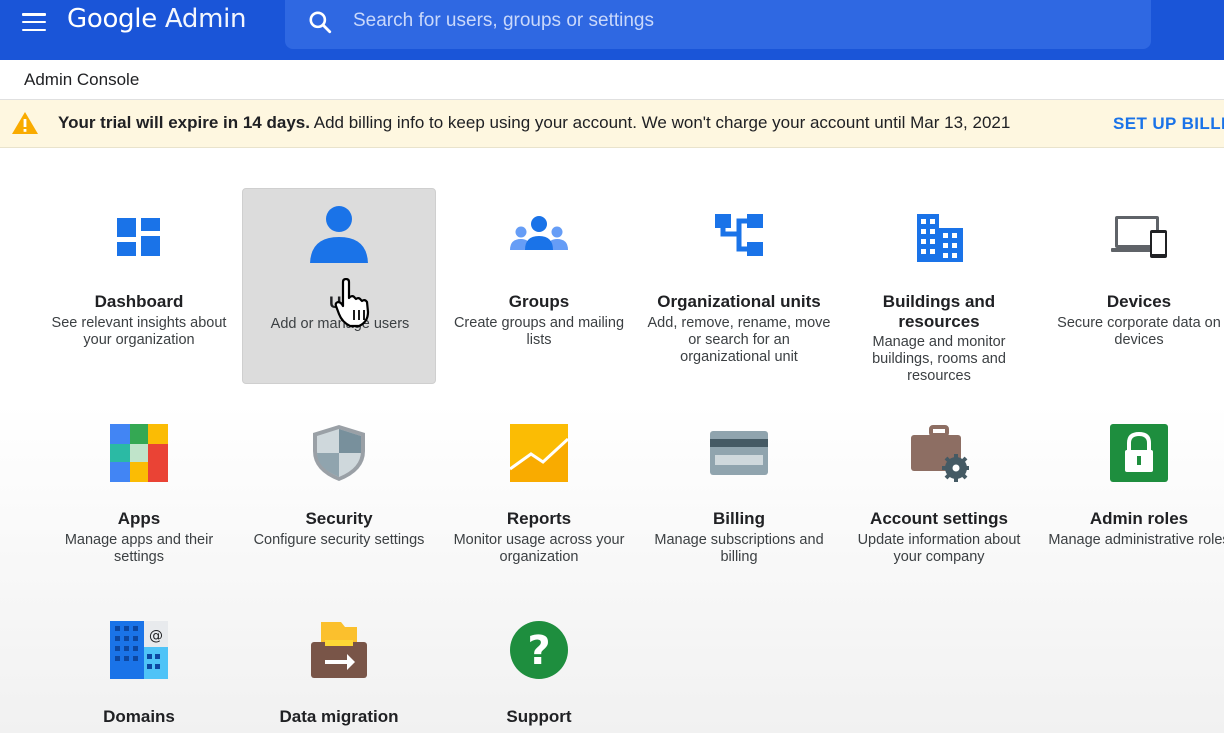  What do you see at coordinates (739, 301) in the screenshot?
I see `tile-title: Organizational units` at bounding box center [739, 301].